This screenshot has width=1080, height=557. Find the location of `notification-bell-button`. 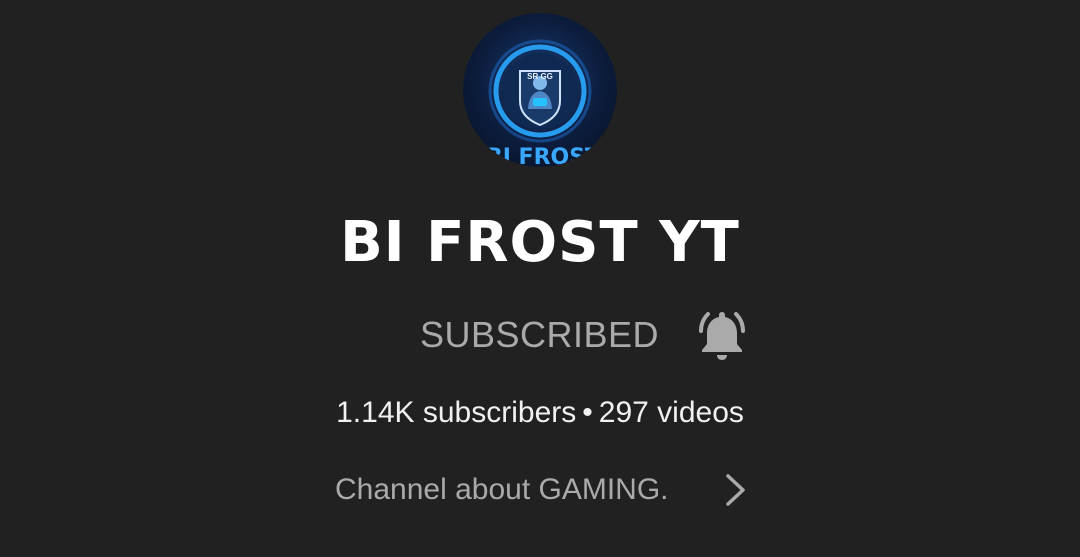

notification-bell-button is located at coordinates (722, 335).